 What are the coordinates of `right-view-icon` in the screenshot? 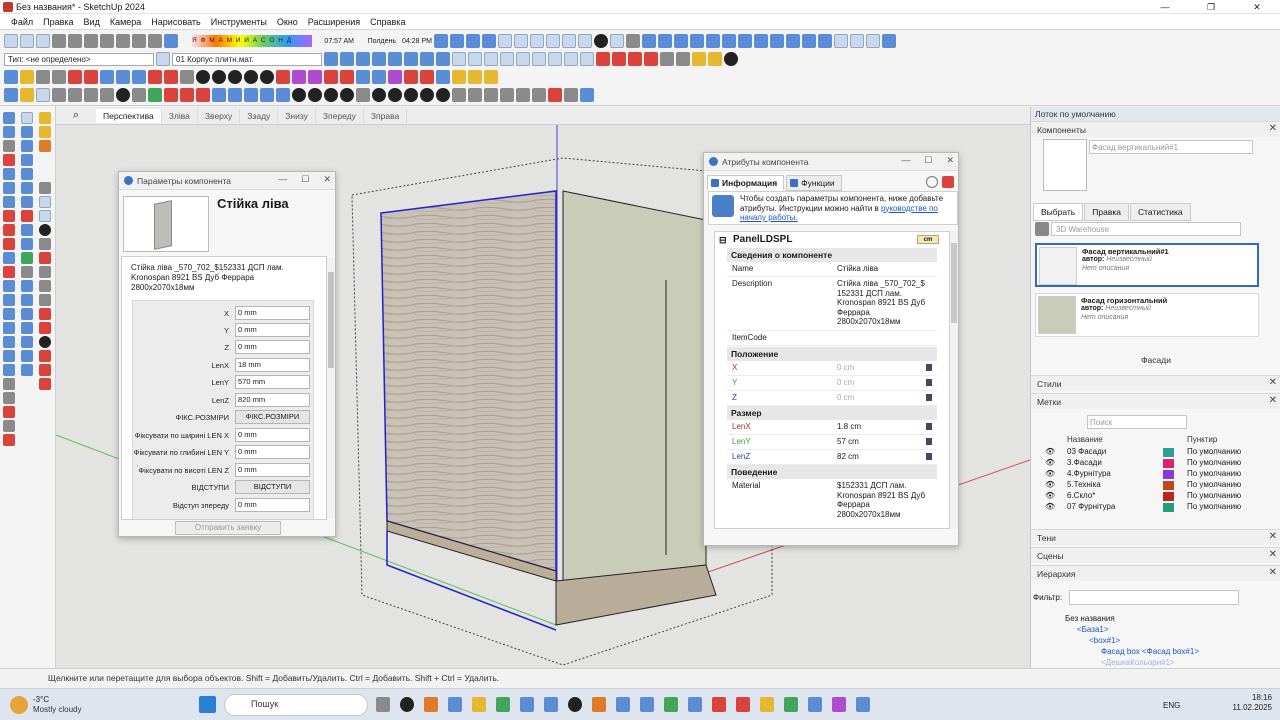 It's located at (697, 41).